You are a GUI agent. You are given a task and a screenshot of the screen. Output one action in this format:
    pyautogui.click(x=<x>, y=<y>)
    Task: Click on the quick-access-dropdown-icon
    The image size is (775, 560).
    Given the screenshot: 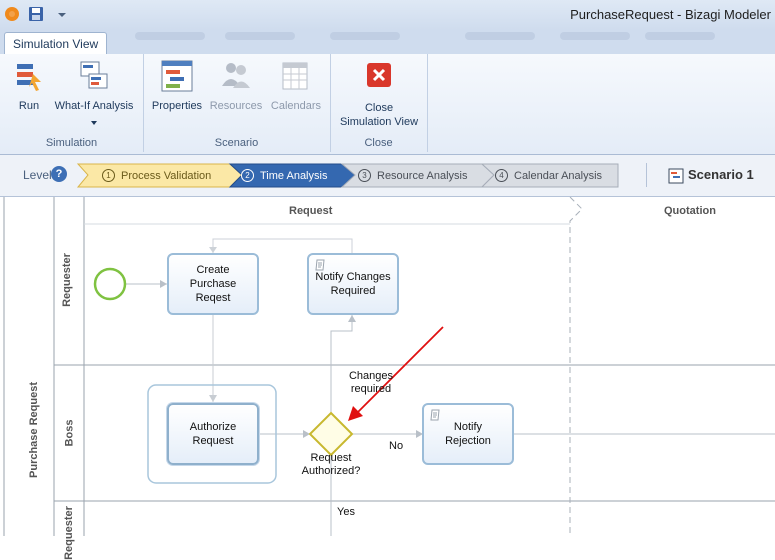 What is the action you would take?
    pyautogui.click(x=62, y=14)
    